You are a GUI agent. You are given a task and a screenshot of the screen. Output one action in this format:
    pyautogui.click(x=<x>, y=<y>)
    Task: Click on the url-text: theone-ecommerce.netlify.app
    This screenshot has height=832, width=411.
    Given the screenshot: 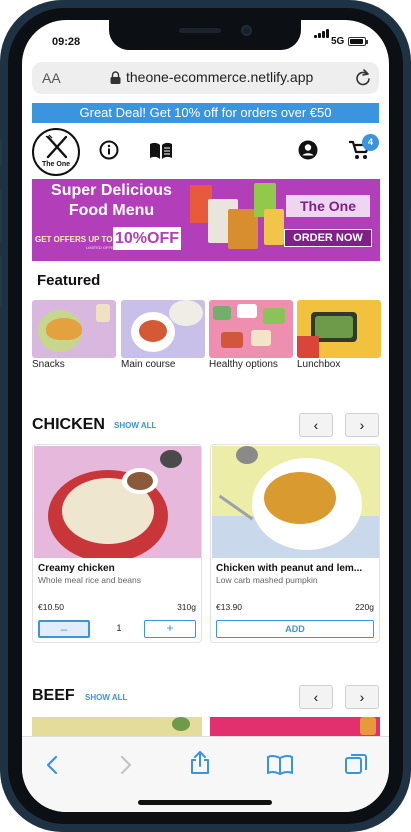 What is the action you would take?
    pyautogui.click(x=219, y=77)
    